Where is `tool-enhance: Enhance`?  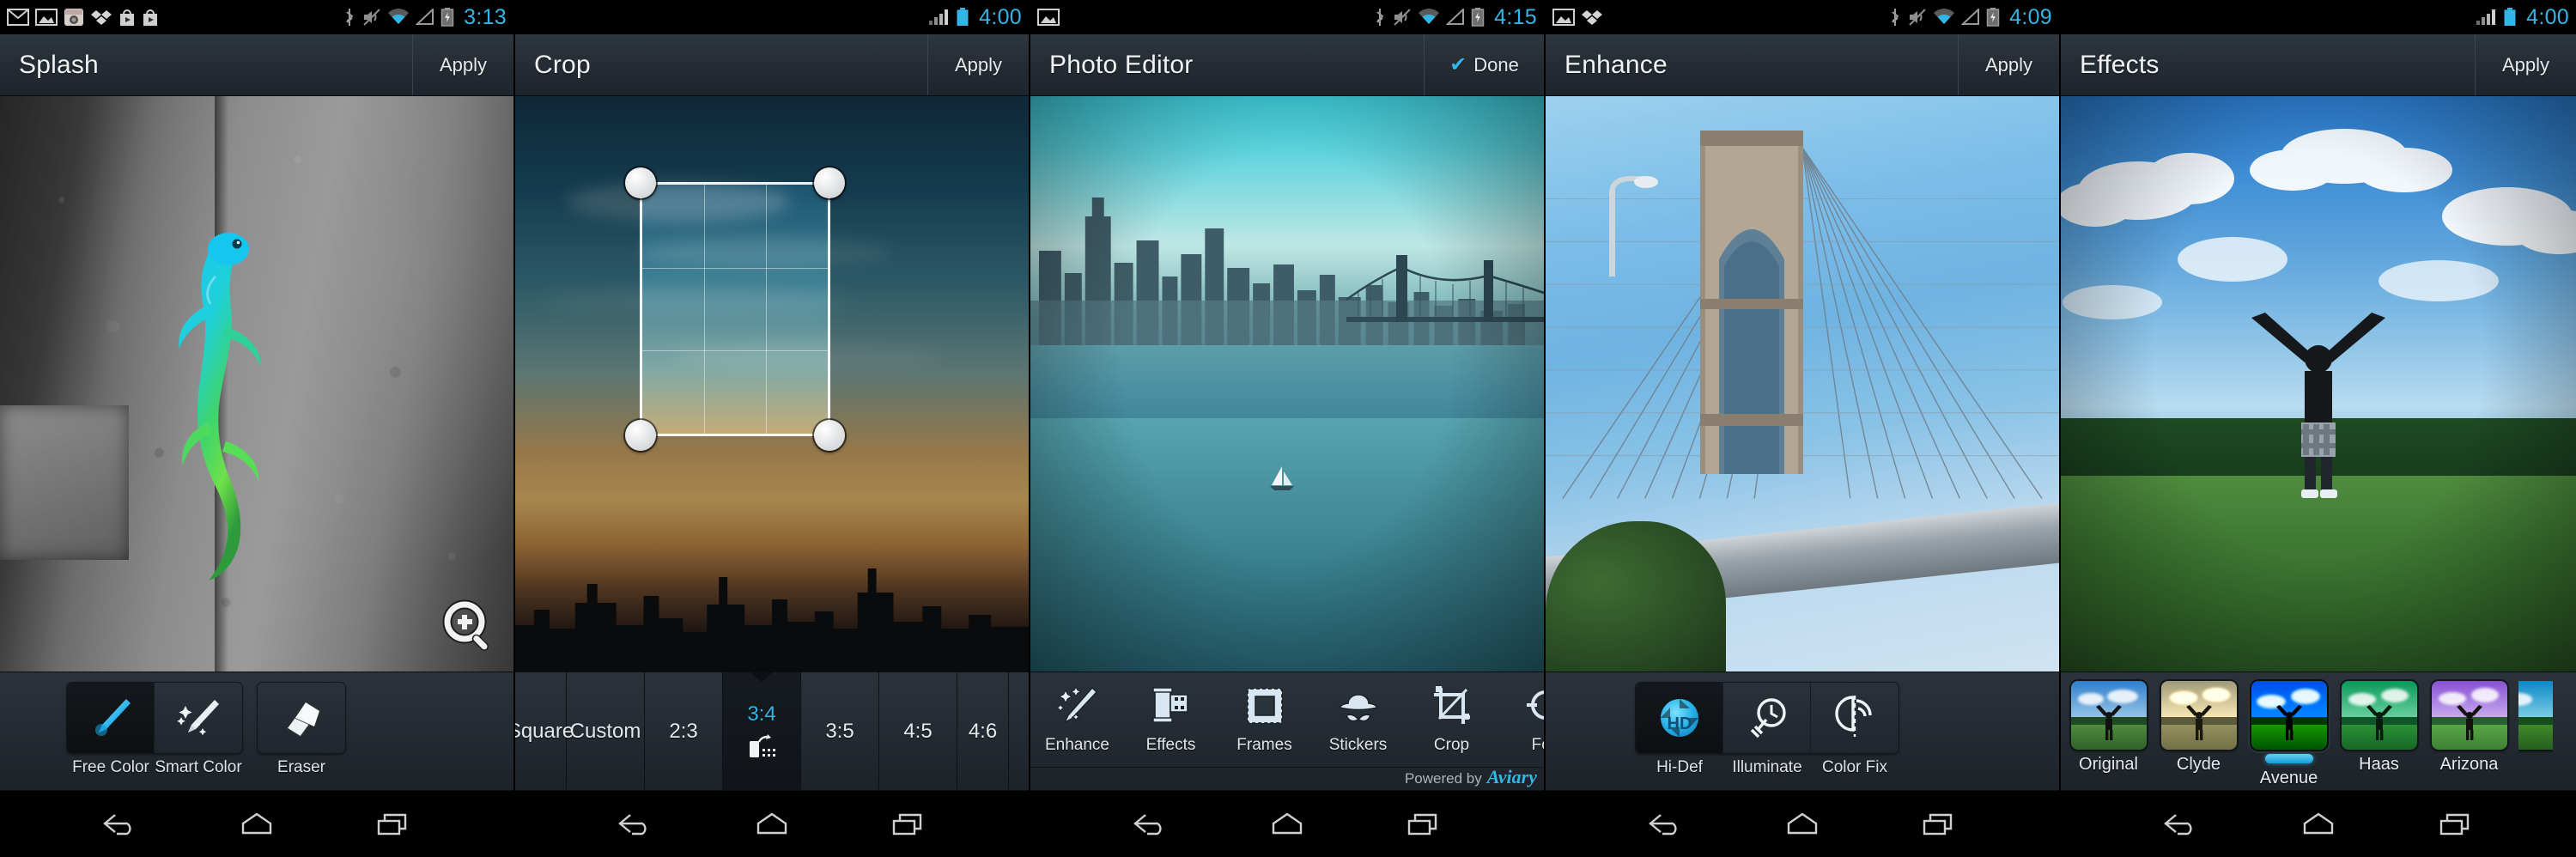
tool-enhance: Enhance is located at coordinates (1077, 720).